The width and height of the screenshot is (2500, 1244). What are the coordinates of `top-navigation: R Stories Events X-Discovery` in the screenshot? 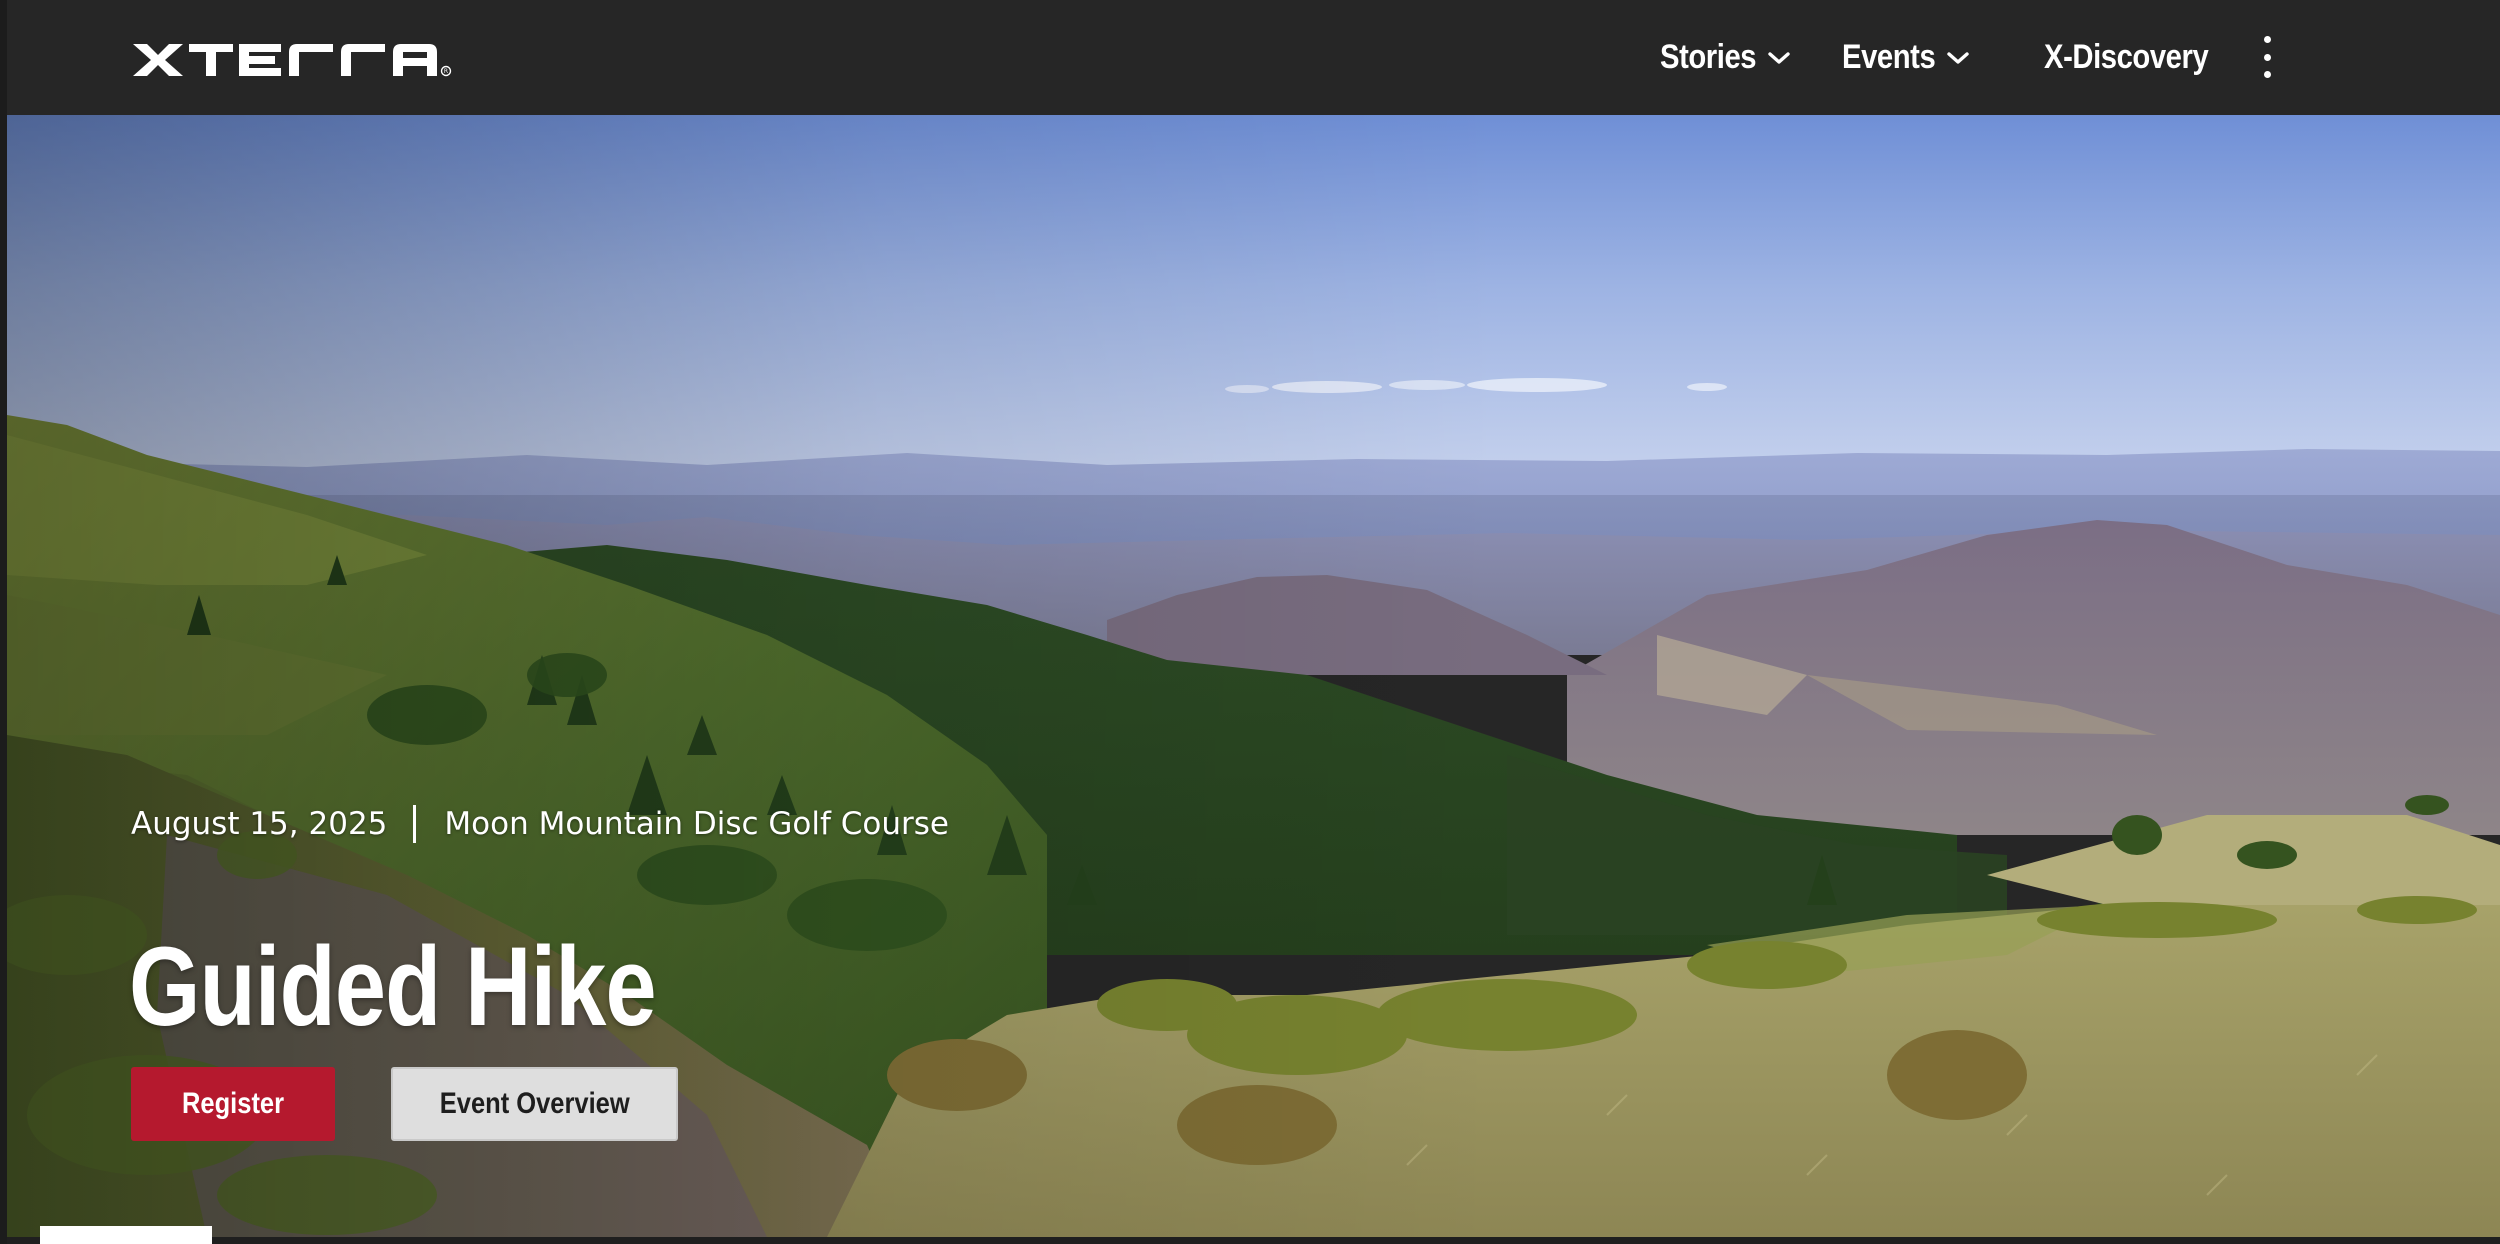 It's located at (1250, 57).